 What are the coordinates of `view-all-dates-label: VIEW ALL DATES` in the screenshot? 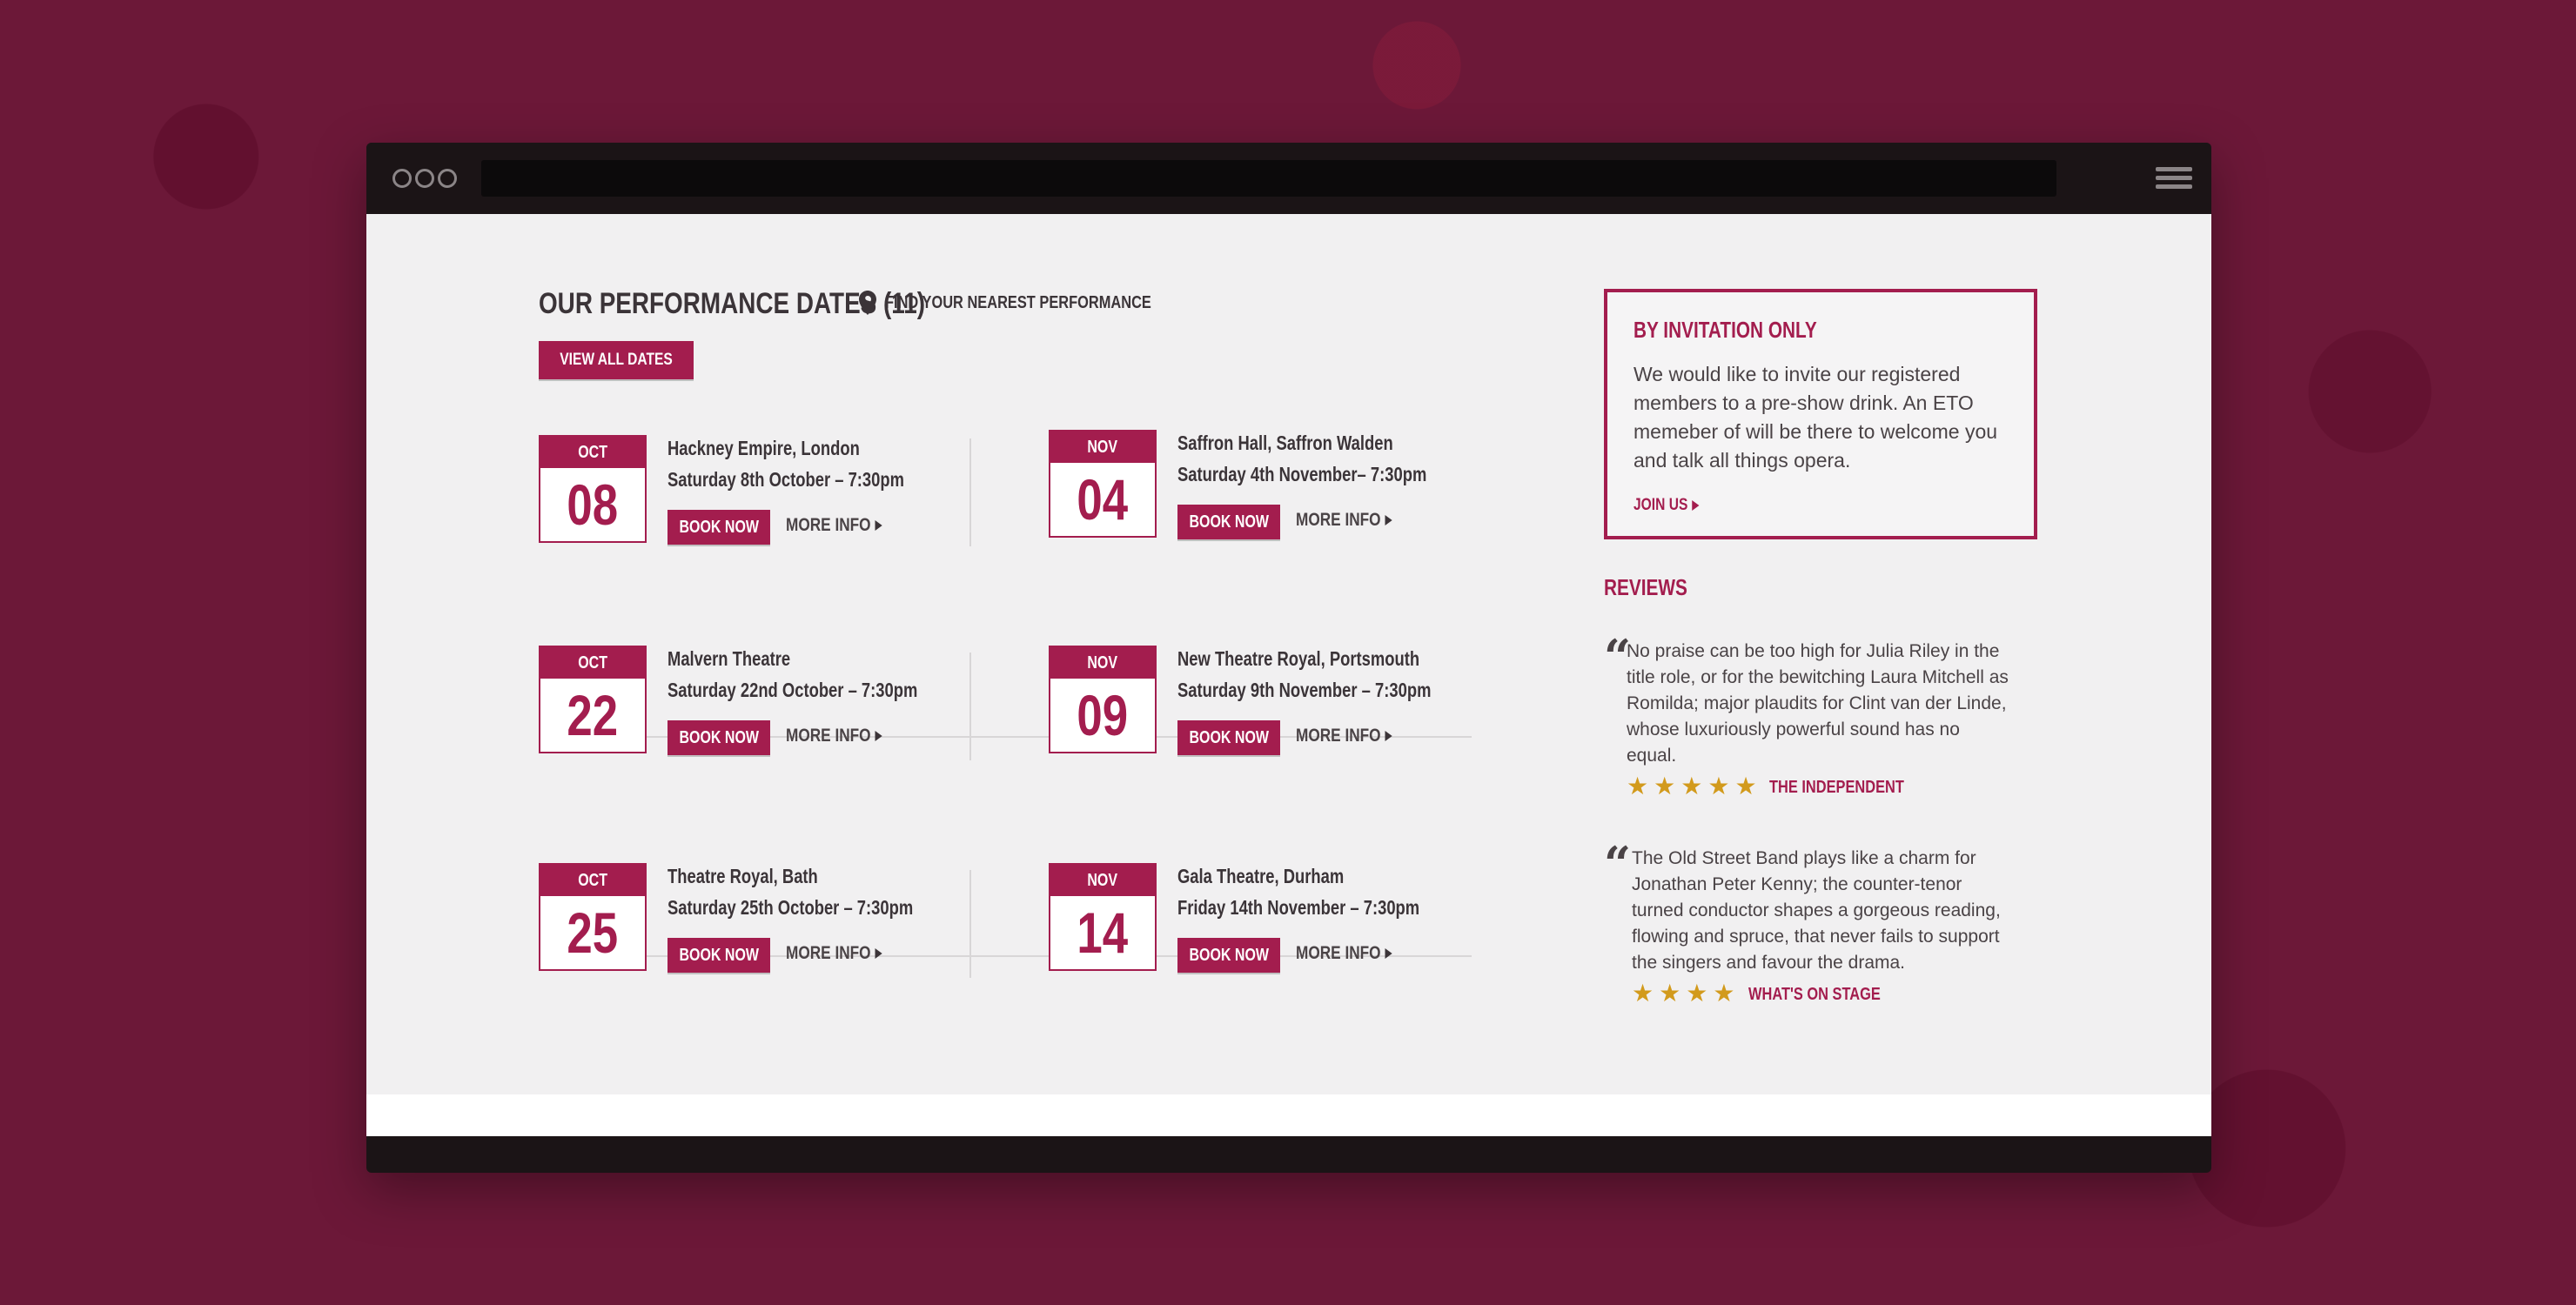 It's located at (617, 360).